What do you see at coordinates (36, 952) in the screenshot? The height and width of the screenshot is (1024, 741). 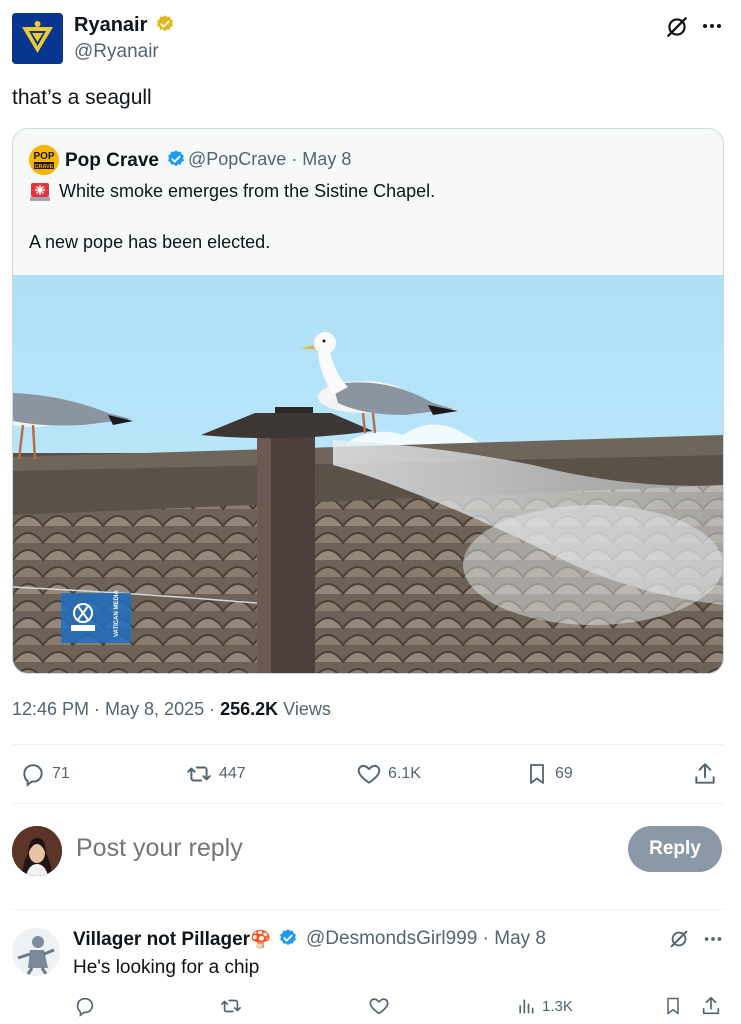 I see `commenter-avatar` at bounding box center [36, 952].